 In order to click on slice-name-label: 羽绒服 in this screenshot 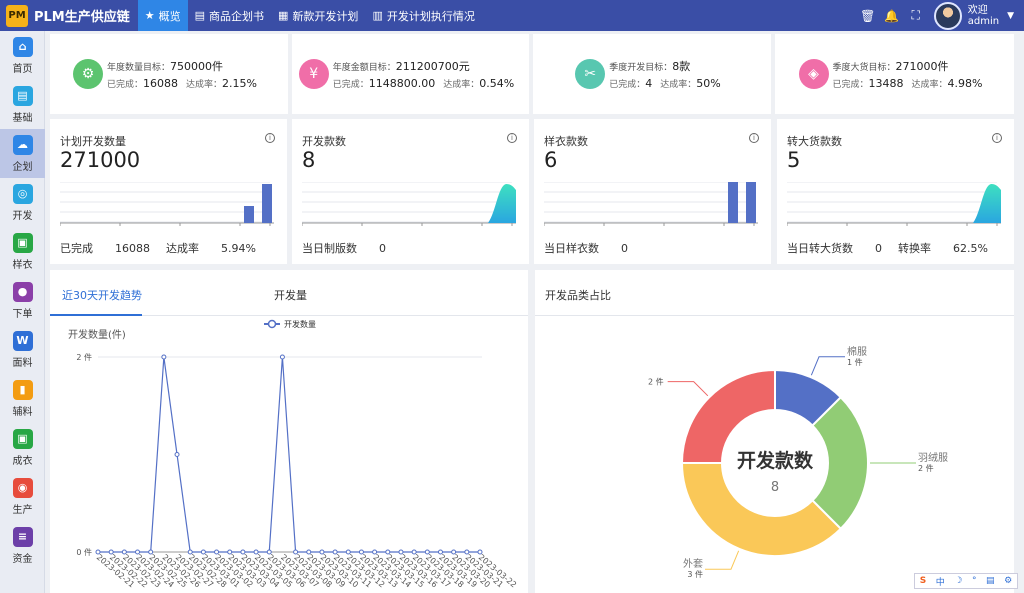, I will do `click(933, 457)`.